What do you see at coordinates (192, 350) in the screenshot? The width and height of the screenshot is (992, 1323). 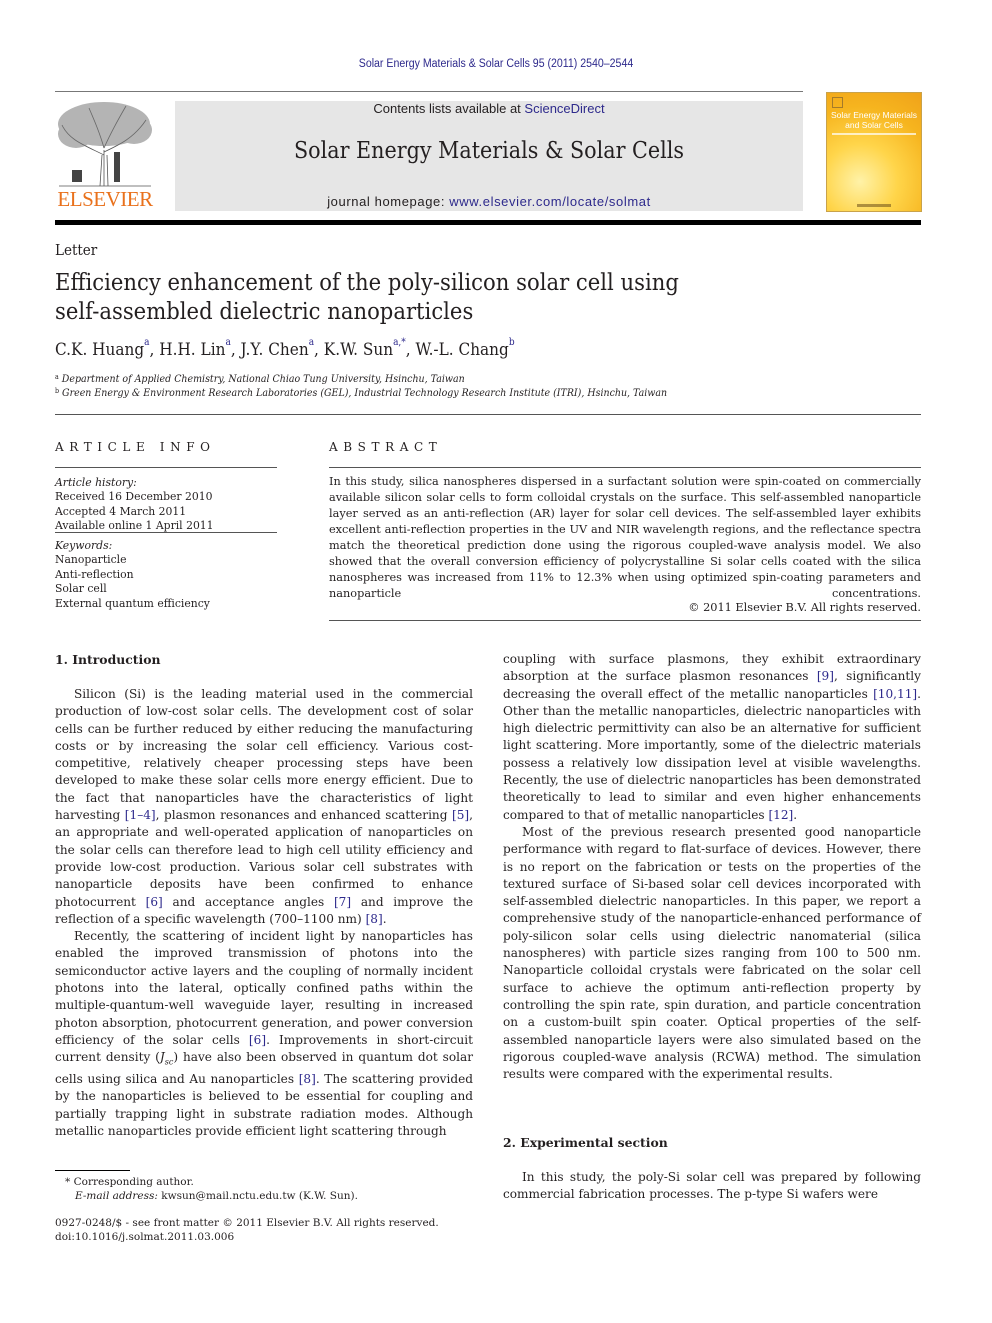 I see `author: H.H. Lin` at bounding box center [192, 350].